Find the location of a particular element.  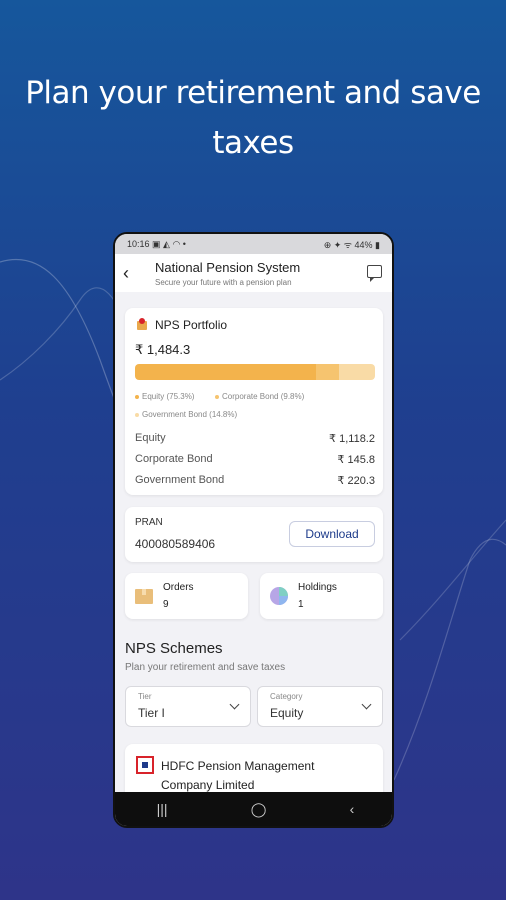

tier-select: Tier Tier I is located at coordinates (188, 706).